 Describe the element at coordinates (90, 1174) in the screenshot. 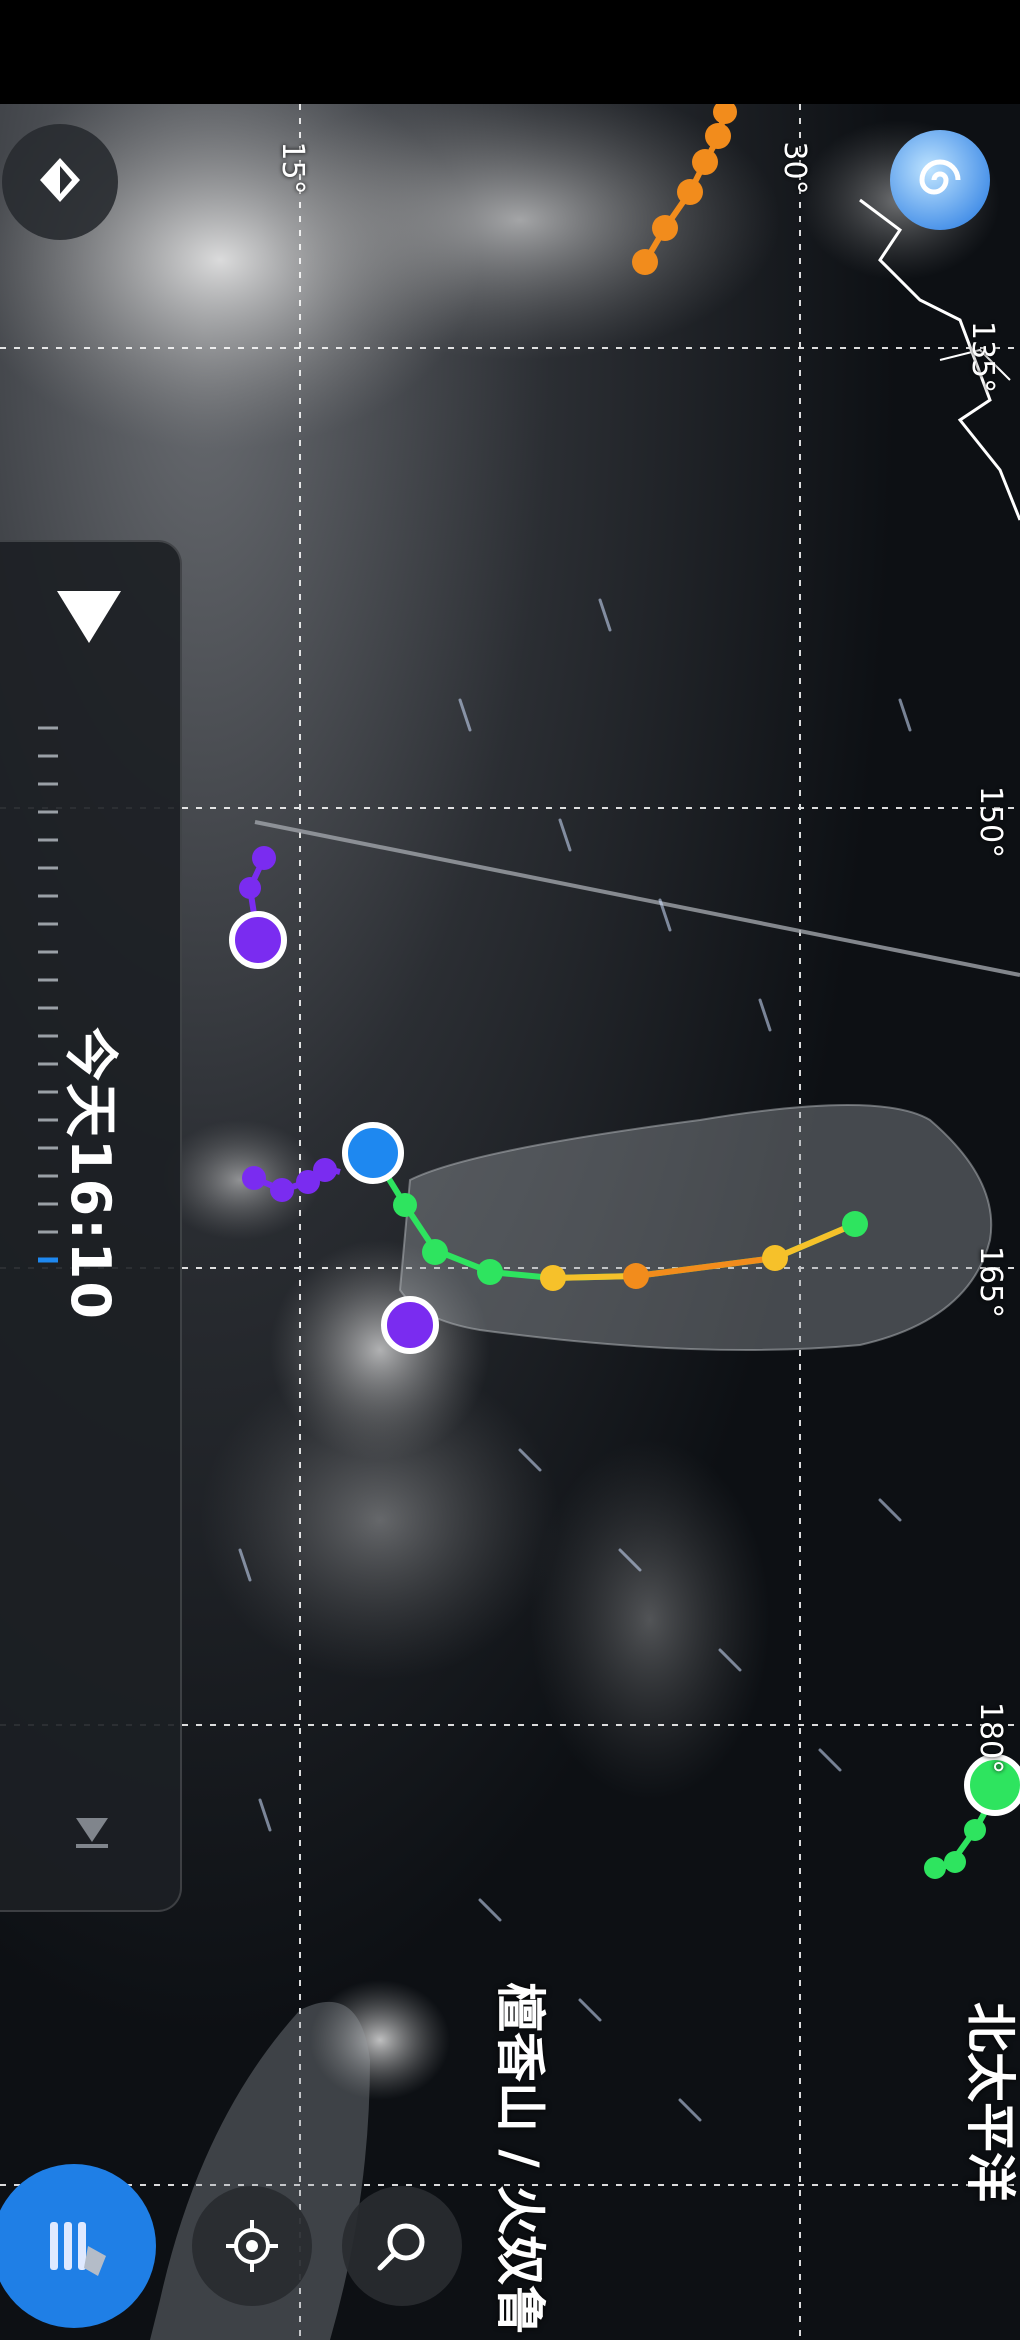

I see `current-time-label: 今天16:10` at that location.